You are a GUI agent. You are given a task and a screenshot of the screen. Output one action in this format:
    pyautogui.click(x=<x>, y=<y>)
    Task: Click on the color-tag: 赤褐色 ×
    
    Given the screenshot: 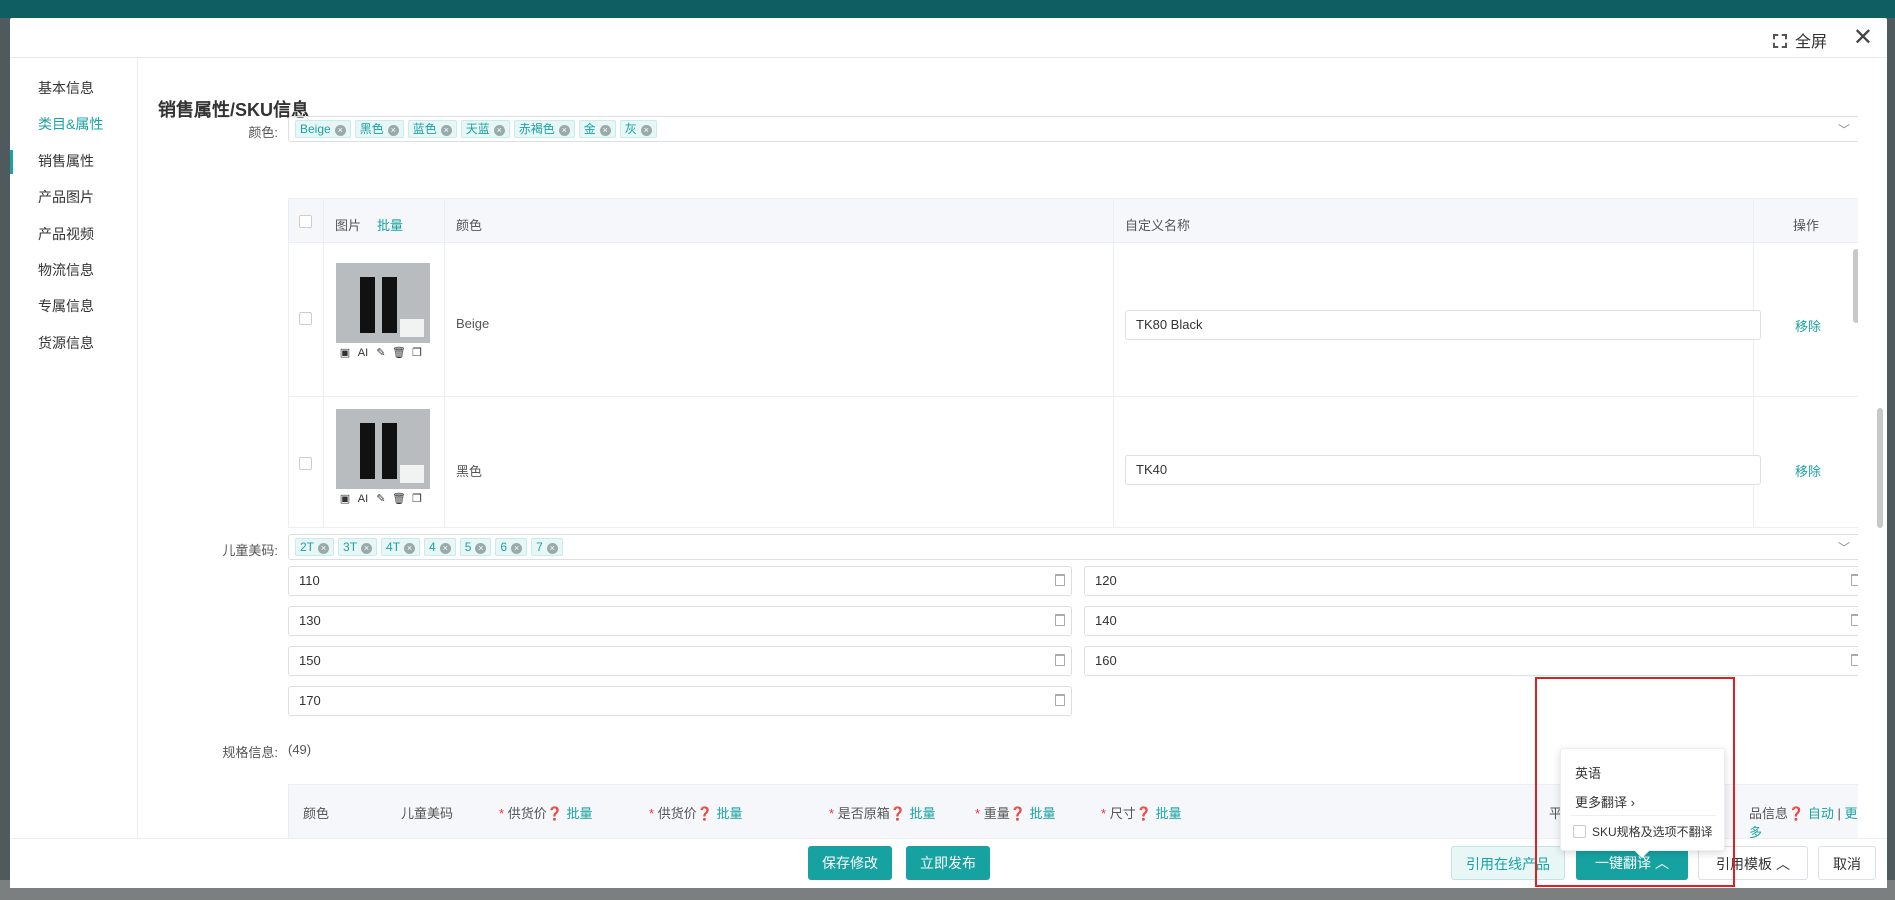 What is the action you would take?
    pyautogui.click(x=544, y=129)
    